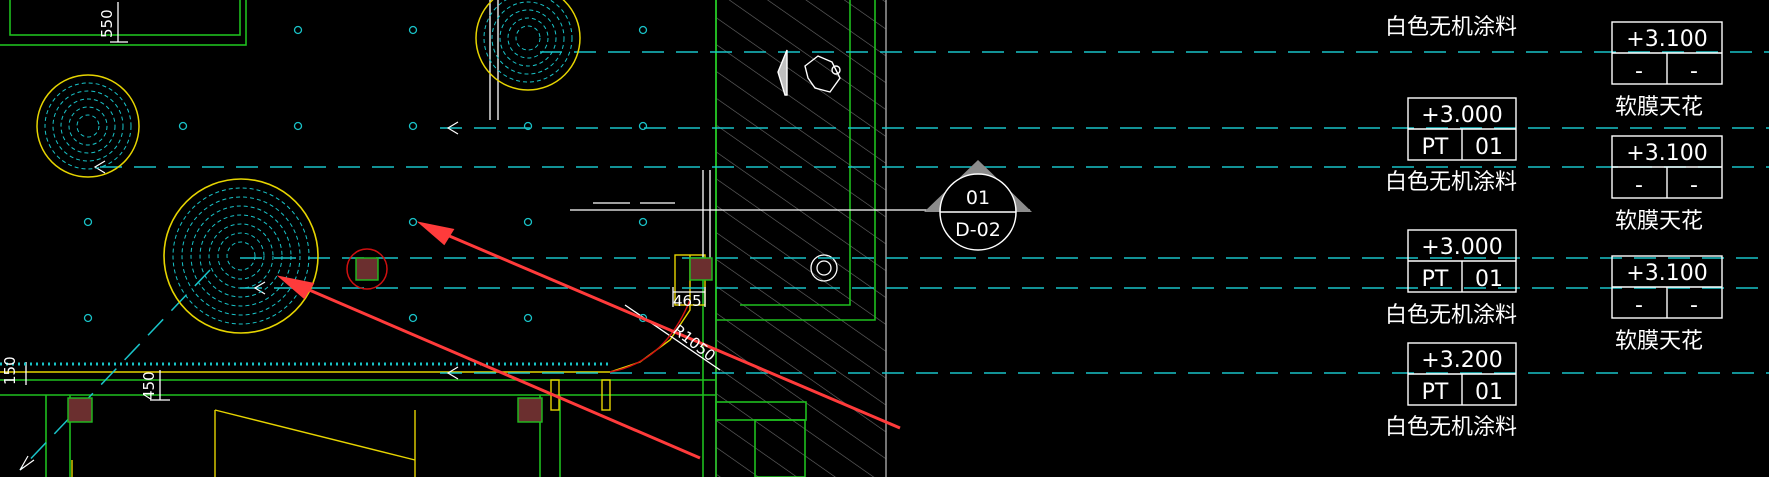 The width and height of the screenshot is (1769, 477). Describe the element at coordinates (1461, 115) in the screenshot. I see `ceiling-tag-2-elevation: +3.000` at that location.